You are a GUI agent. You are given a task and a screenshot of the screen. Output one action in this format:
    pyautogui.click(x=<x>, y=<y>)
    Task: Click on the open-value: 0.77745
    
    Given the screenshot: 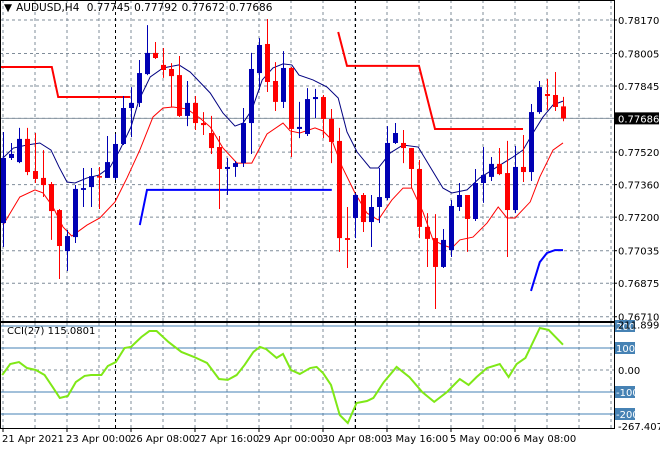 What is the action you would take?
    pyautogui.click(x=108, y=8)
    